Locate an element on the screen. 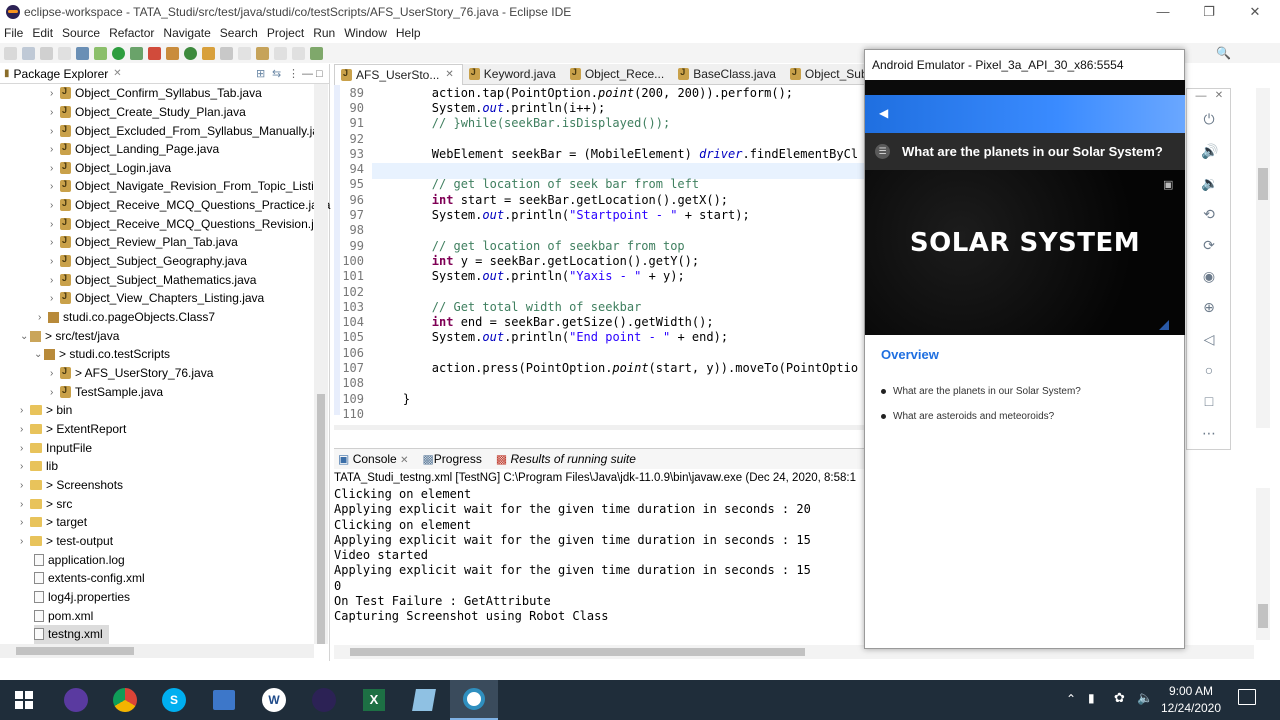 The height and width of the screenshot is (720, 1280). maximize-button: ❐ is located at coordinates (1209, 11).